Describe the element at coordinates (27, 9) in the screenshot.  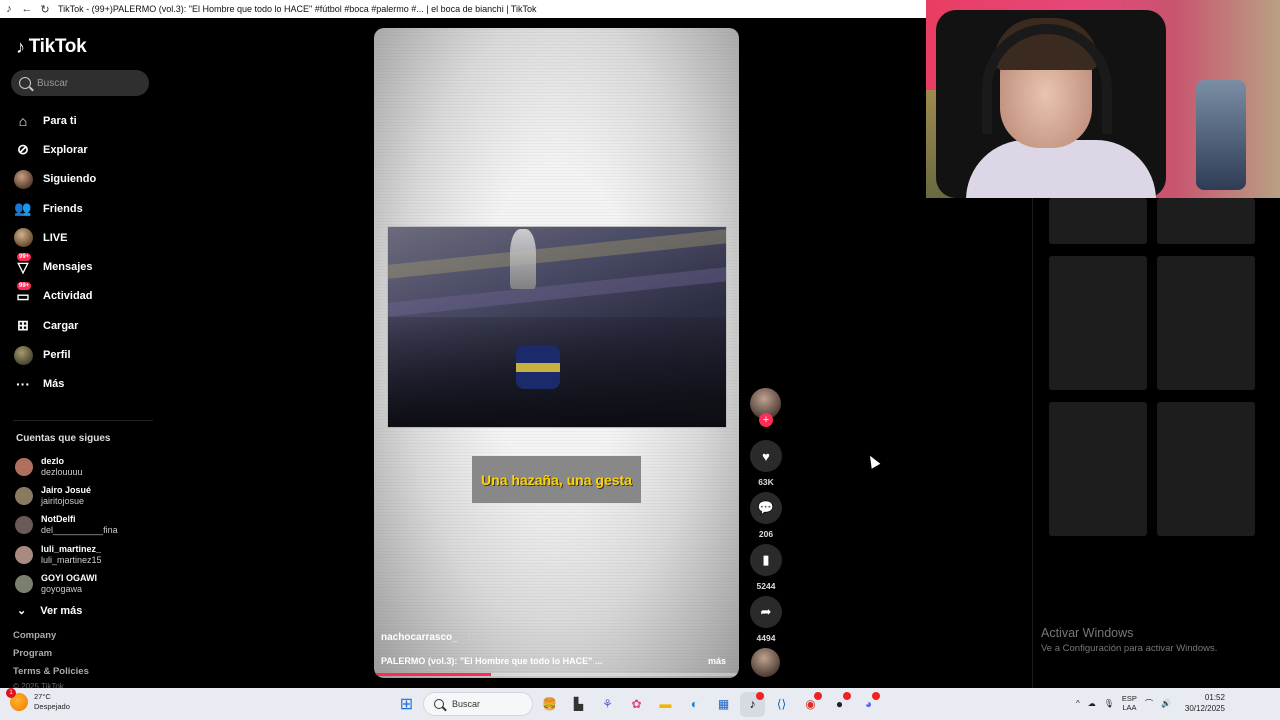
I see `back-icon: ←` at that location.